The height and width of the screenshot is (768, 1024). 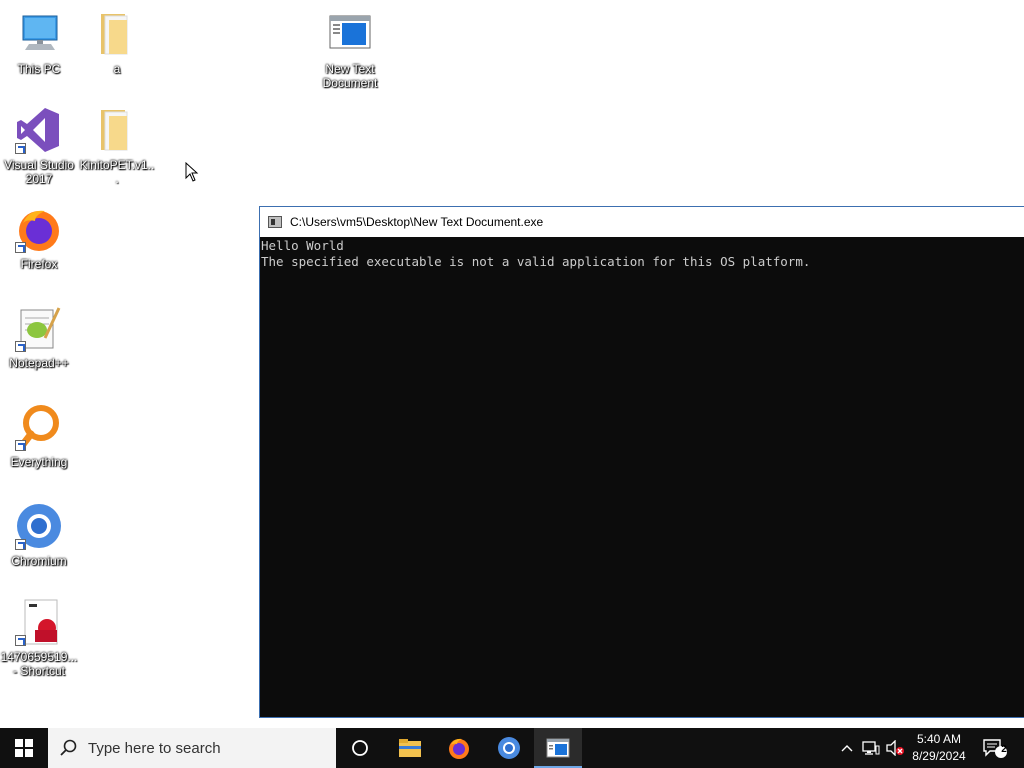 I want to click on desktop-icon-label: New Text Document, so click(x=350, y=76).